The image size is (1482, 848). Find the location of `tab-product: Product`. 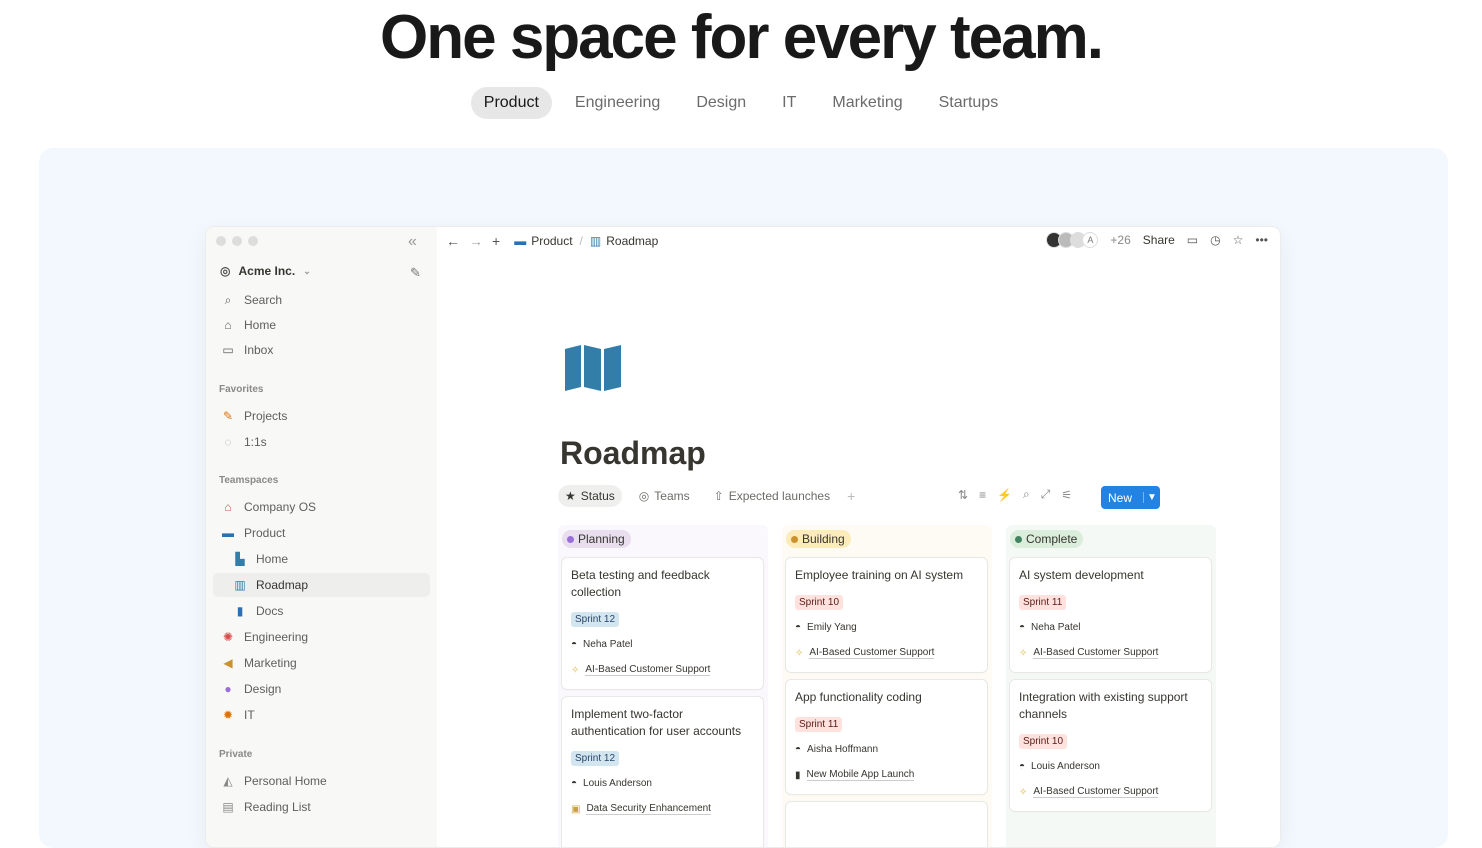

tab-product: Product is located at coordinates (511, 103).